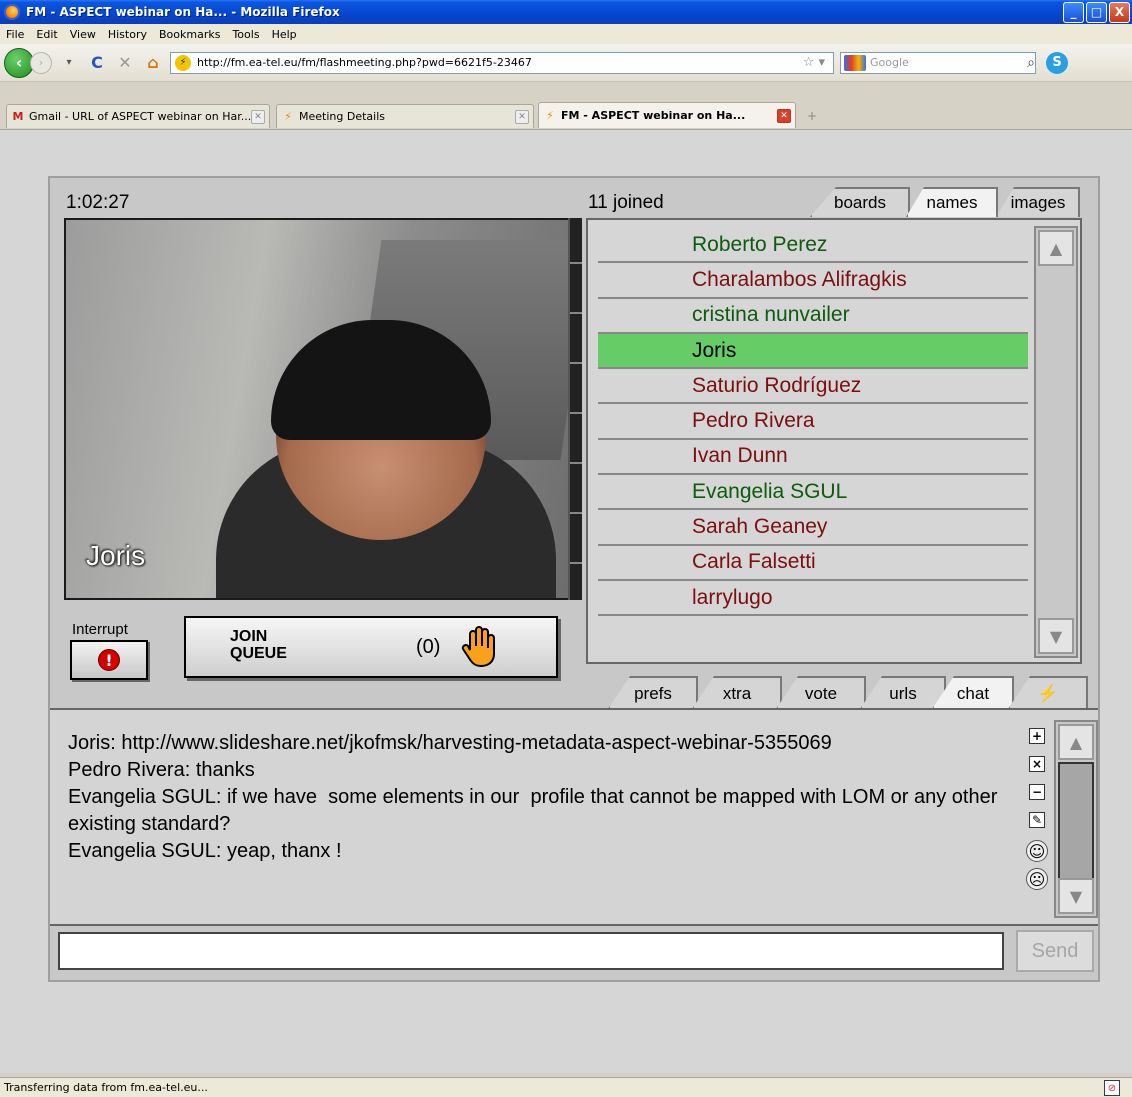  I want to click on video-side-strip, so click(575, 409).